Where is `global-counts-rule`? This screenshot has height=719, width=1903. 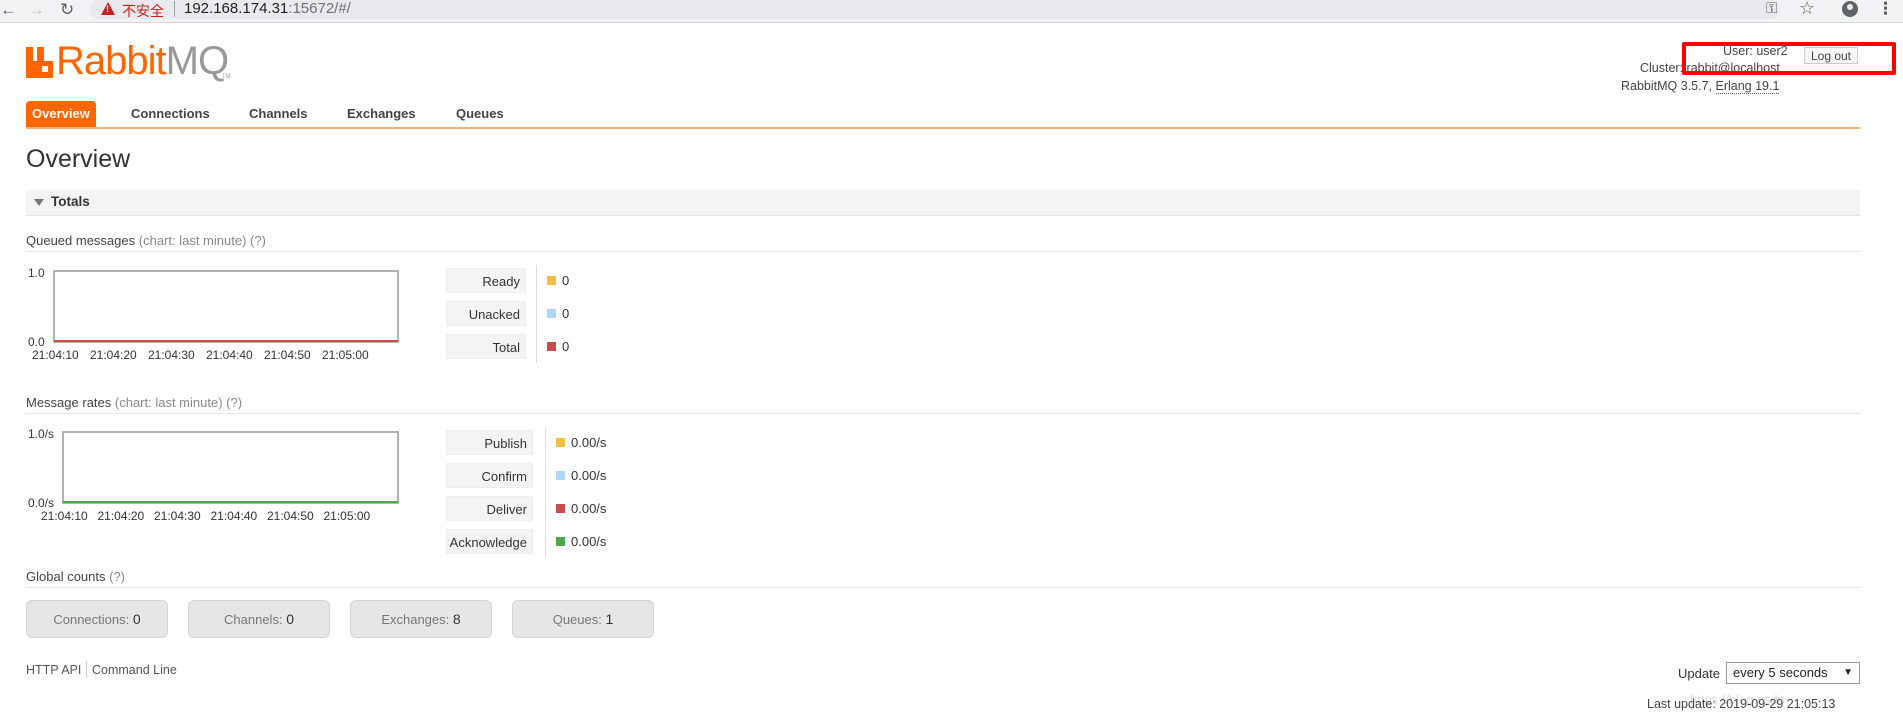
global-counts-rule is located at coordinates (943, 587).